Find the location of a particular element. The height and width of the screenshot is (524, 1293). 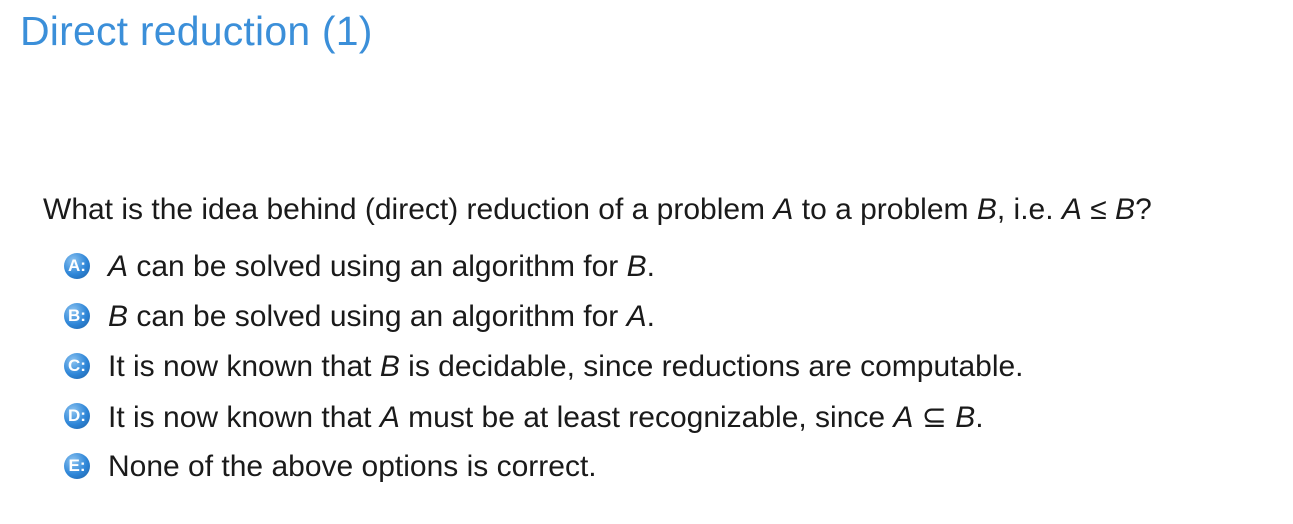

question-var-a: A is located at coordinates (783, 209).